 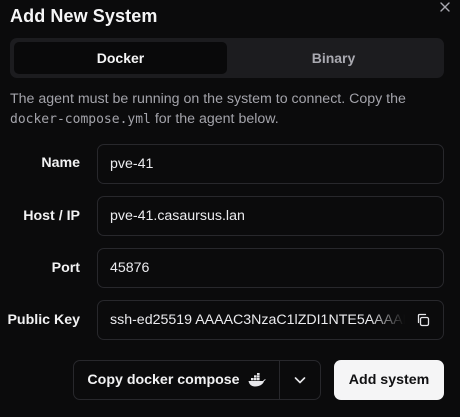 What do you see at coordinates (60, 163) in the screenshot?
I see `name-label: Name` at bounding box center [60, 163].